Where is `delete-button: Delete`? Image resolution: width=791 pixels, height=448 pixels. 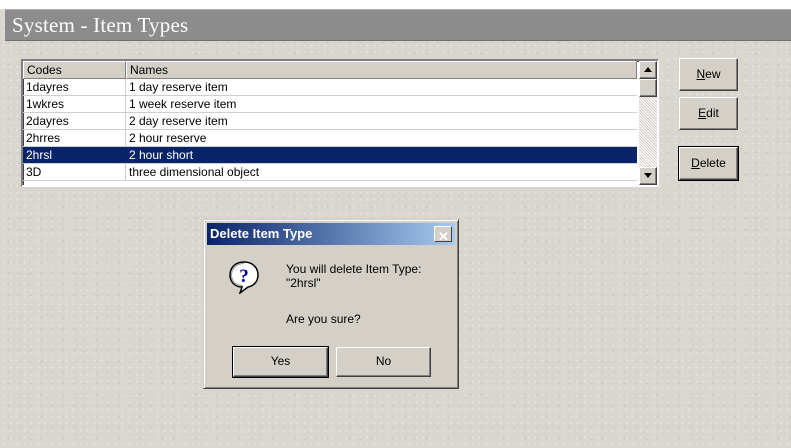 delete-button: Delete is located at coordinates (708, 163).